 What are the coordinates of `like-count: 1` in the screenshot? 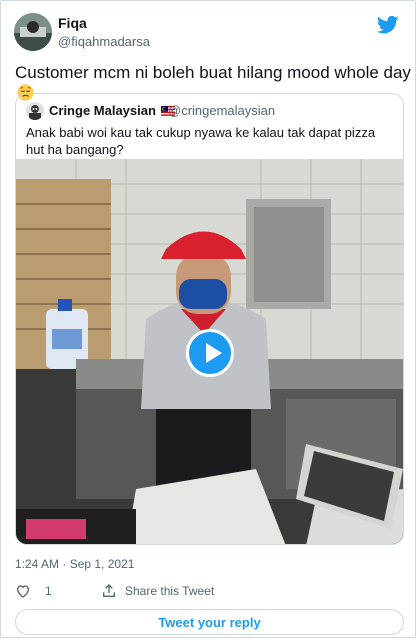 It's located at (48, 591).